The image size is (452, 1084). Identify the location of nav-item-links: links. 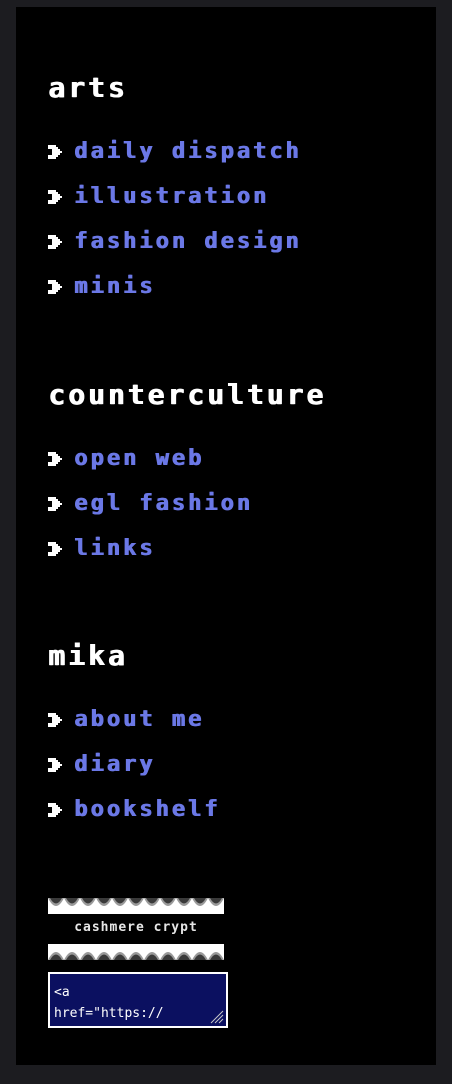
(187, 559).